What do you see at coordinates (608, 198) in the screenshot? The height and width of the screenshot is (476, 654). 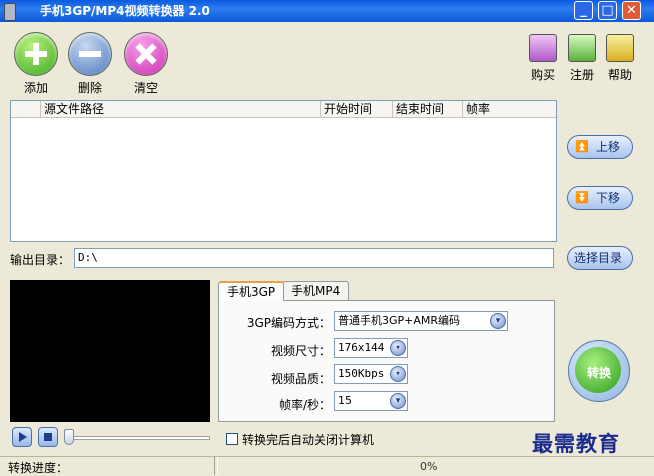 I see `move-down-label: 下移` at bounding box center [608, 198].